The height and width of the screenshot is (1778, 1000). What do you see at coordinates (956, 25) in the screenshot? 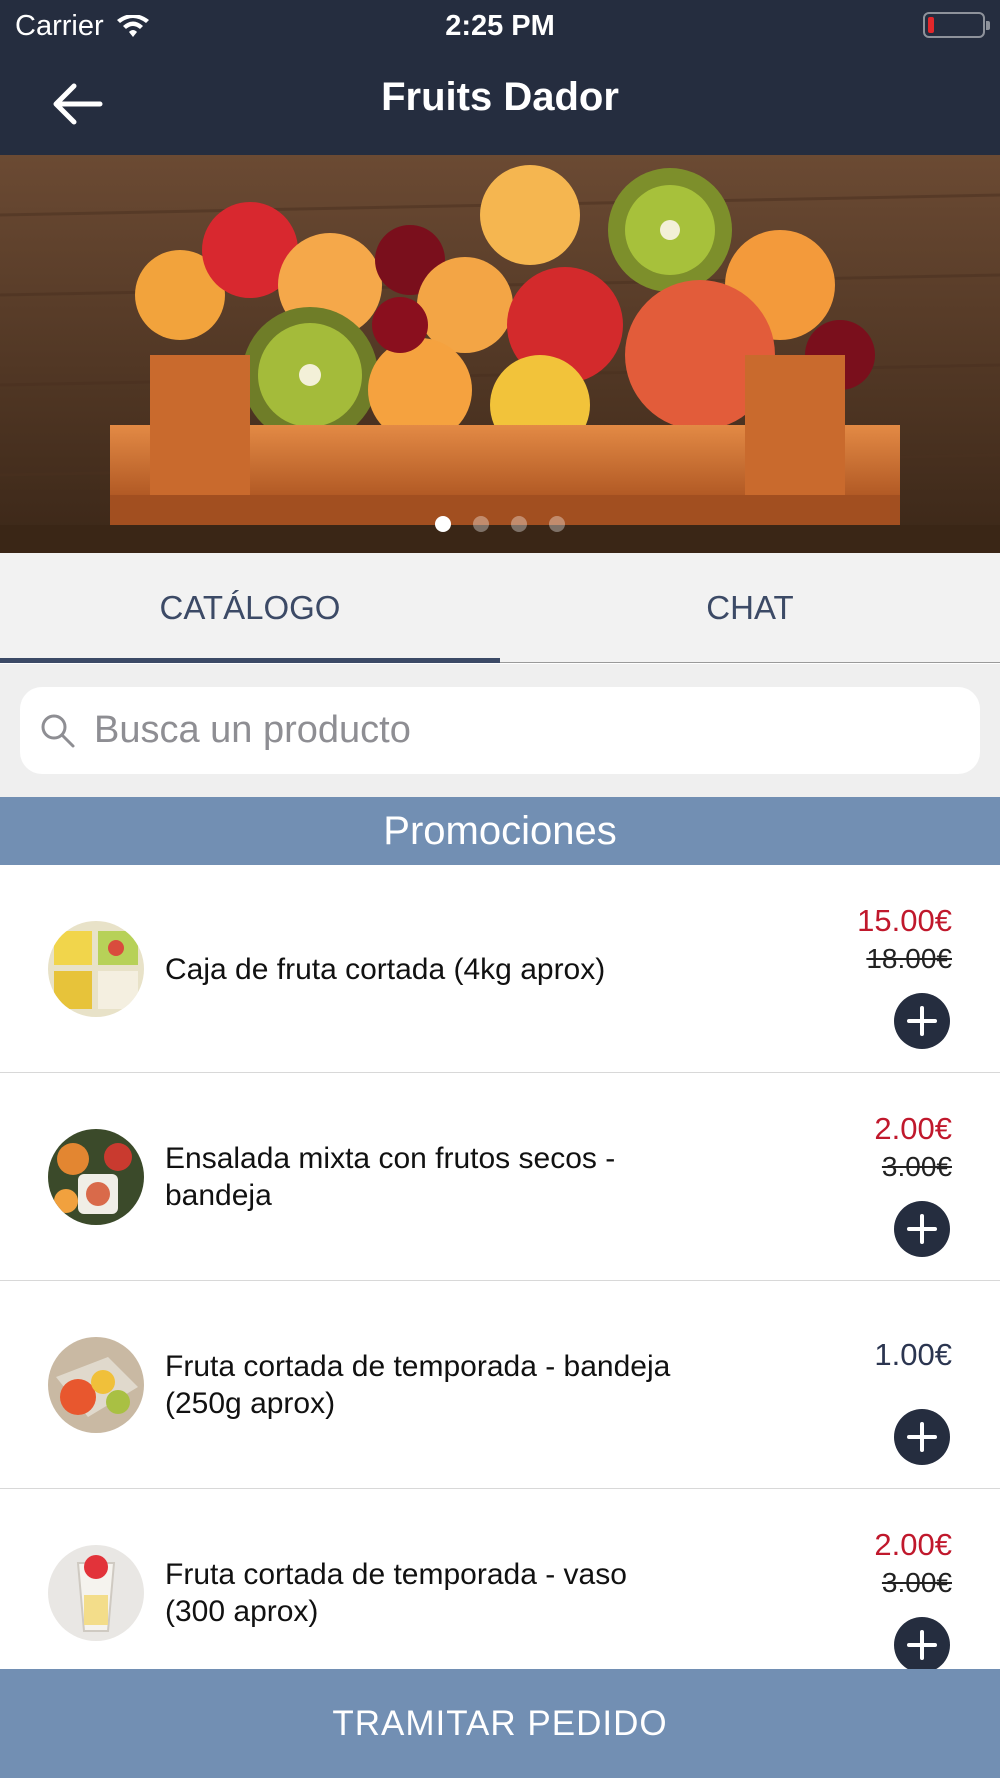
I see `battery-icon` at bounding box center [956, 25].